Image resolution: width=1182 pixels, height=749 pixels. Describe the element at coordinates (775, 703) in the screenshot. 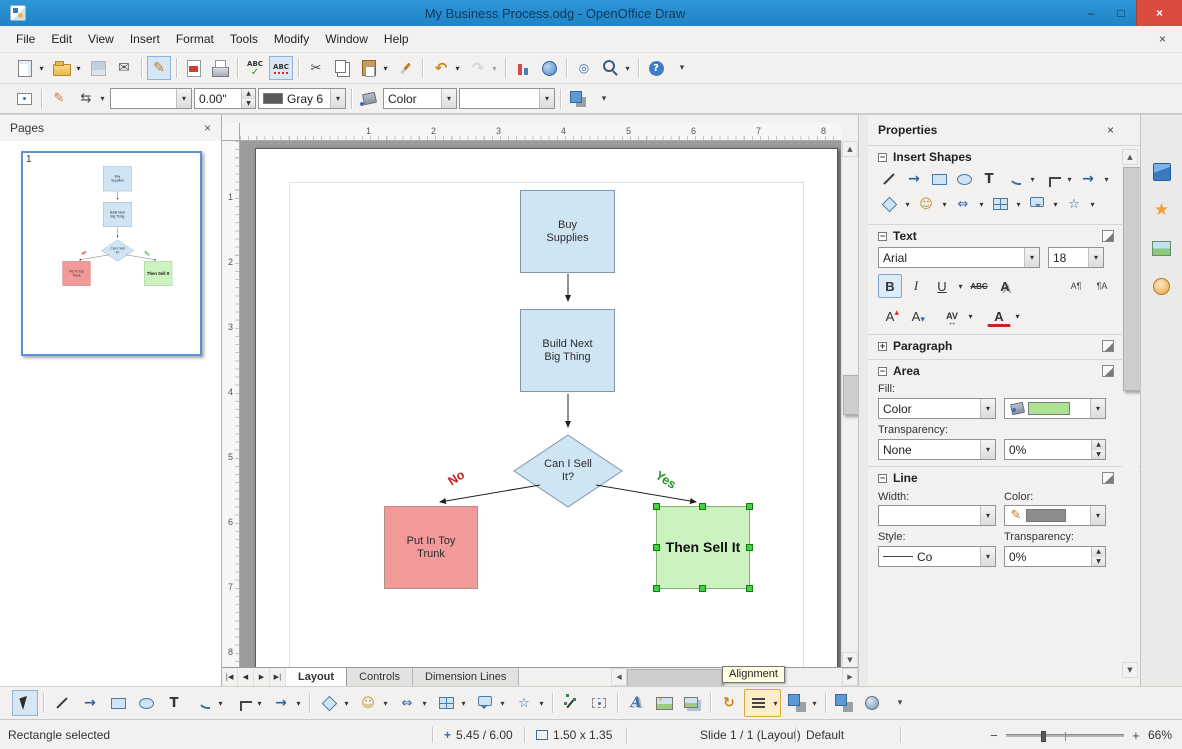

I see `alignment-dropdown-icon` at that location.